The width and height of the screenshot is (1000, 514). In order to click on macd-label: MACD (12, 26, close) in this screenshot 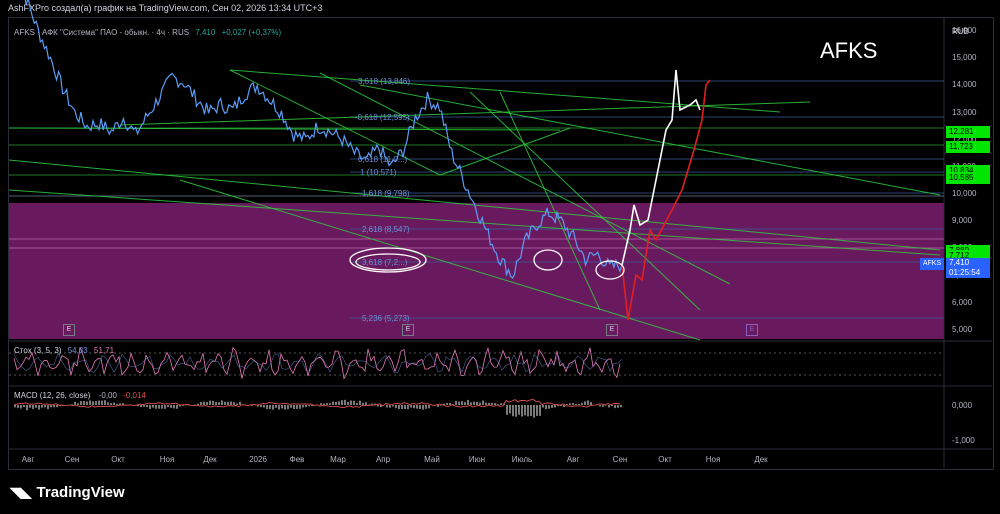, I will do `click(52, 395)`.